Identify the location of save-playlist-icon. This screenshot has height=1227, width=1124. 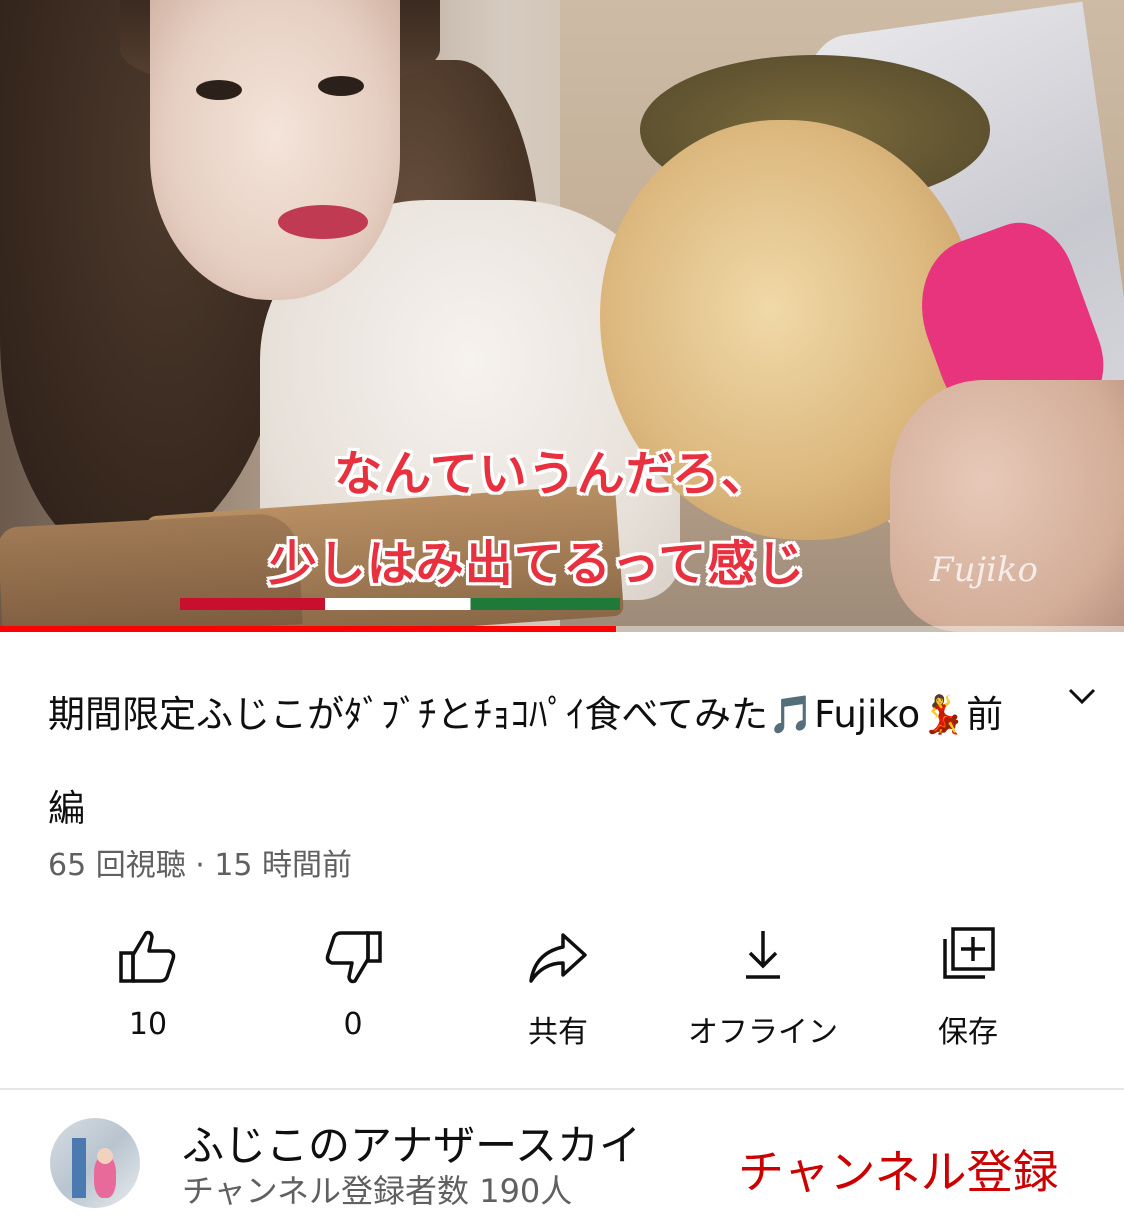
(969, 953).